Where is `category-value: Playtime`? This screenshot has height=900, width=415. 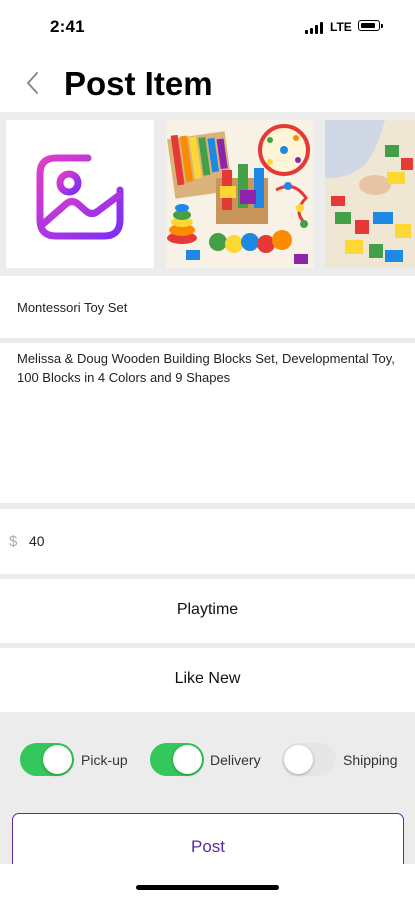
category-value: Playtime is located at coordinates (207, 609).